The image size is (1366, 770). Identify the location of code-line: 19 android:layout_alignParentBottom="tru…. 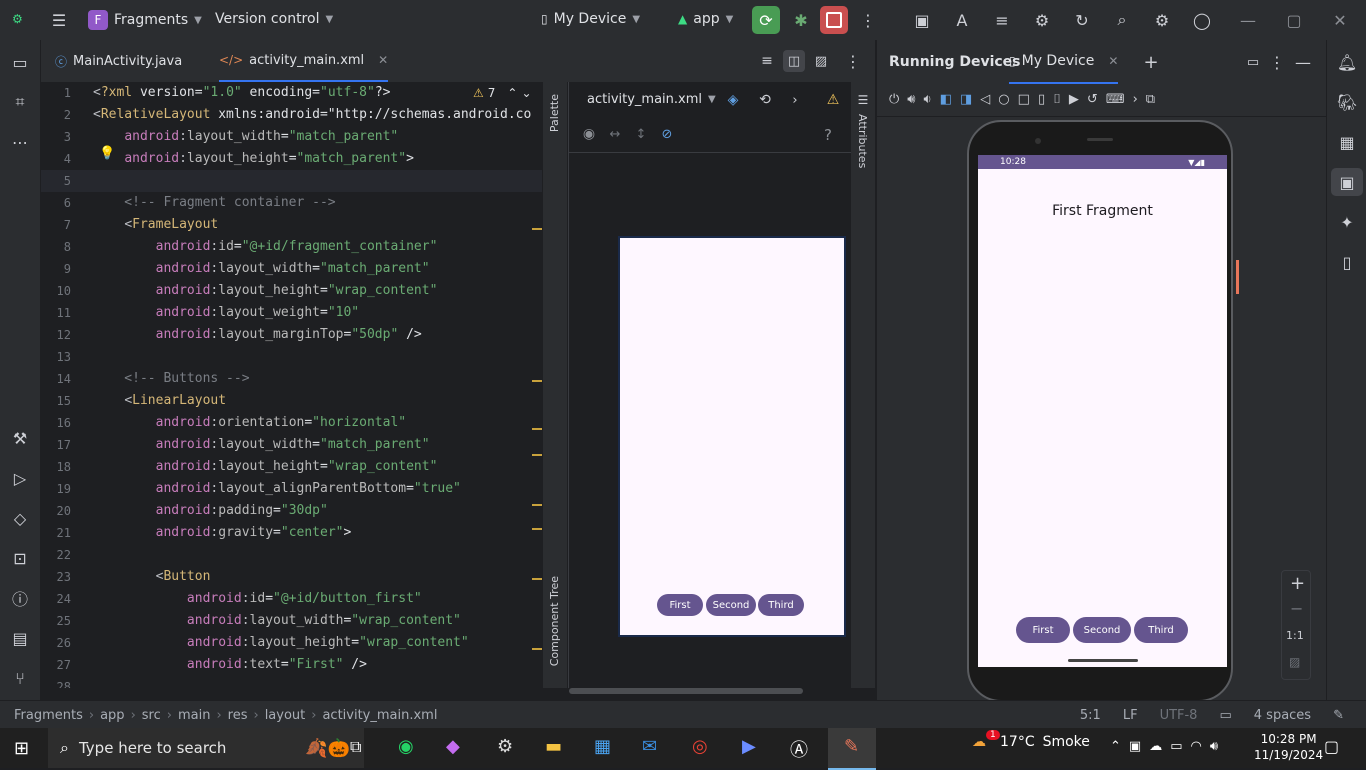
(291, 489).